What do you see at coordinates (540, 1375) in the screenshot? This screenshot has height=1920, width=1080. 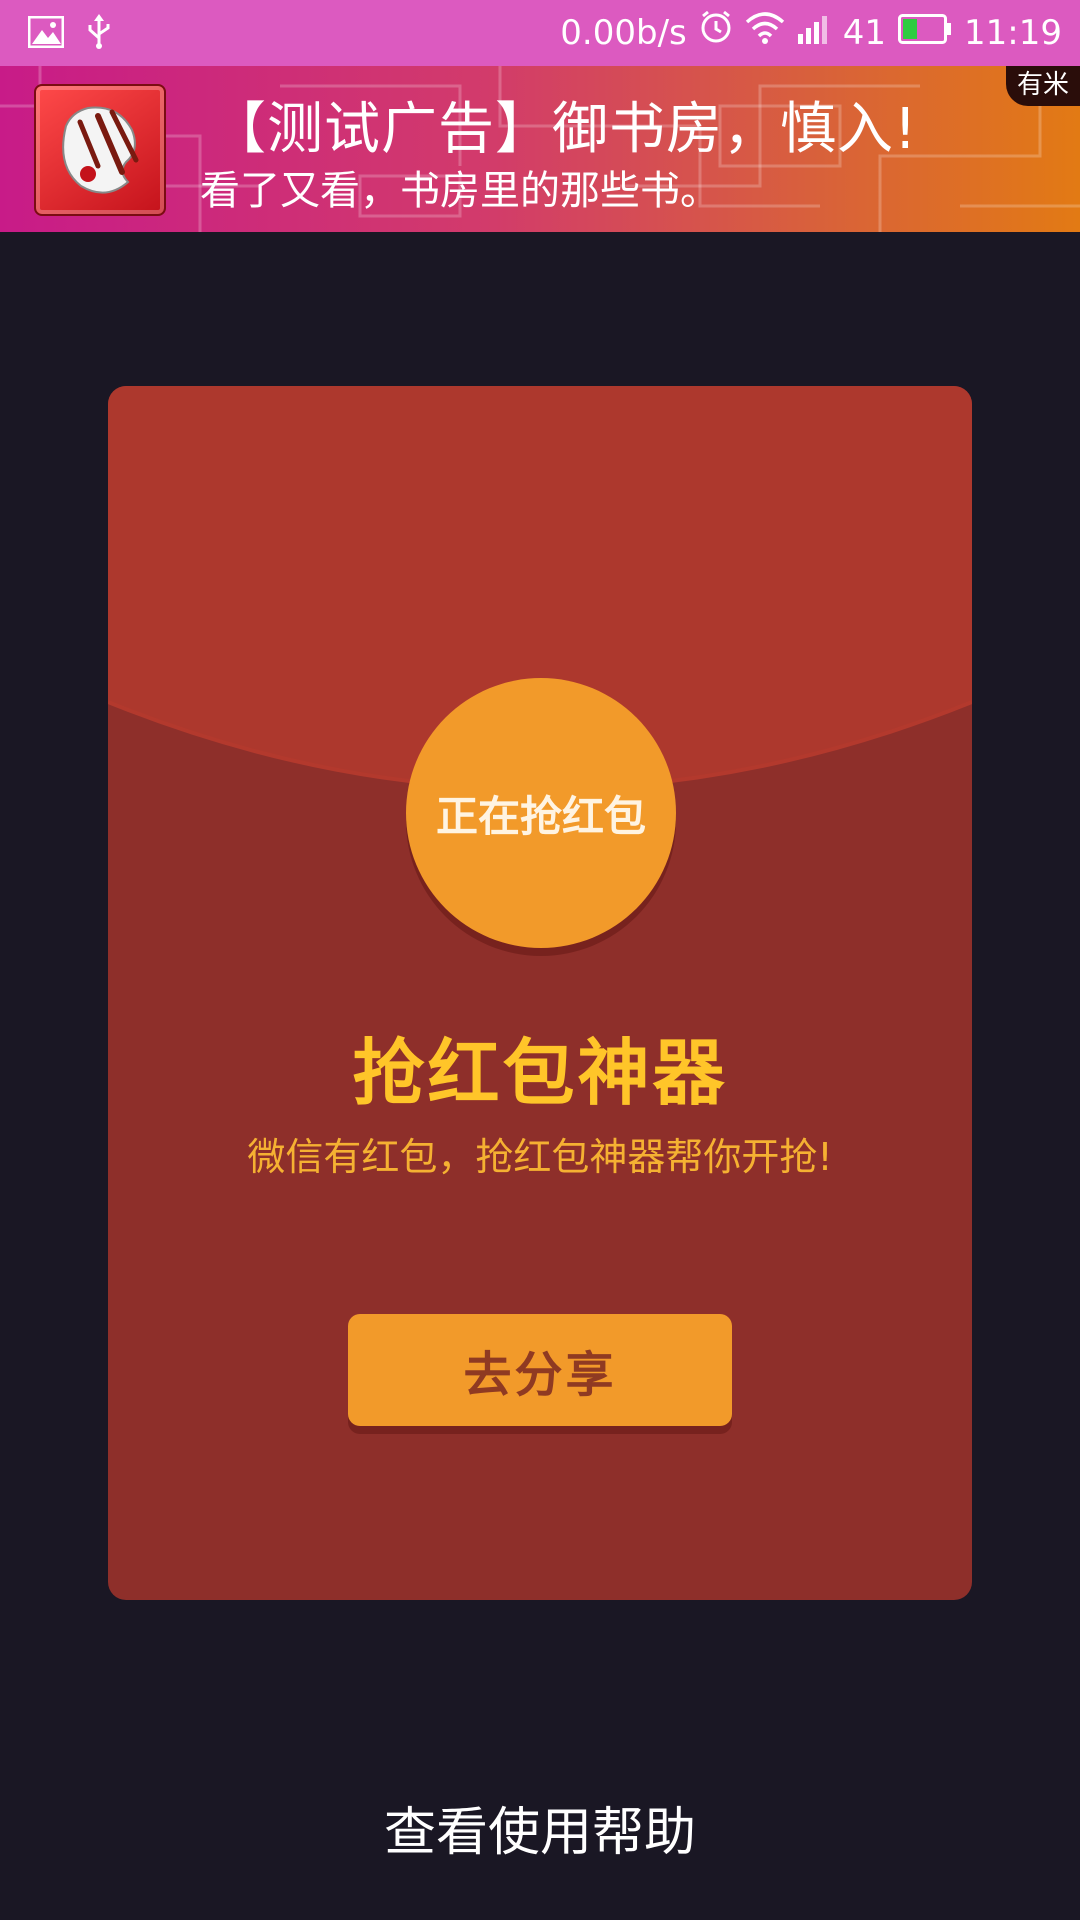 I see `share-button-label: 去分享` at bounding box center [540, 1375].